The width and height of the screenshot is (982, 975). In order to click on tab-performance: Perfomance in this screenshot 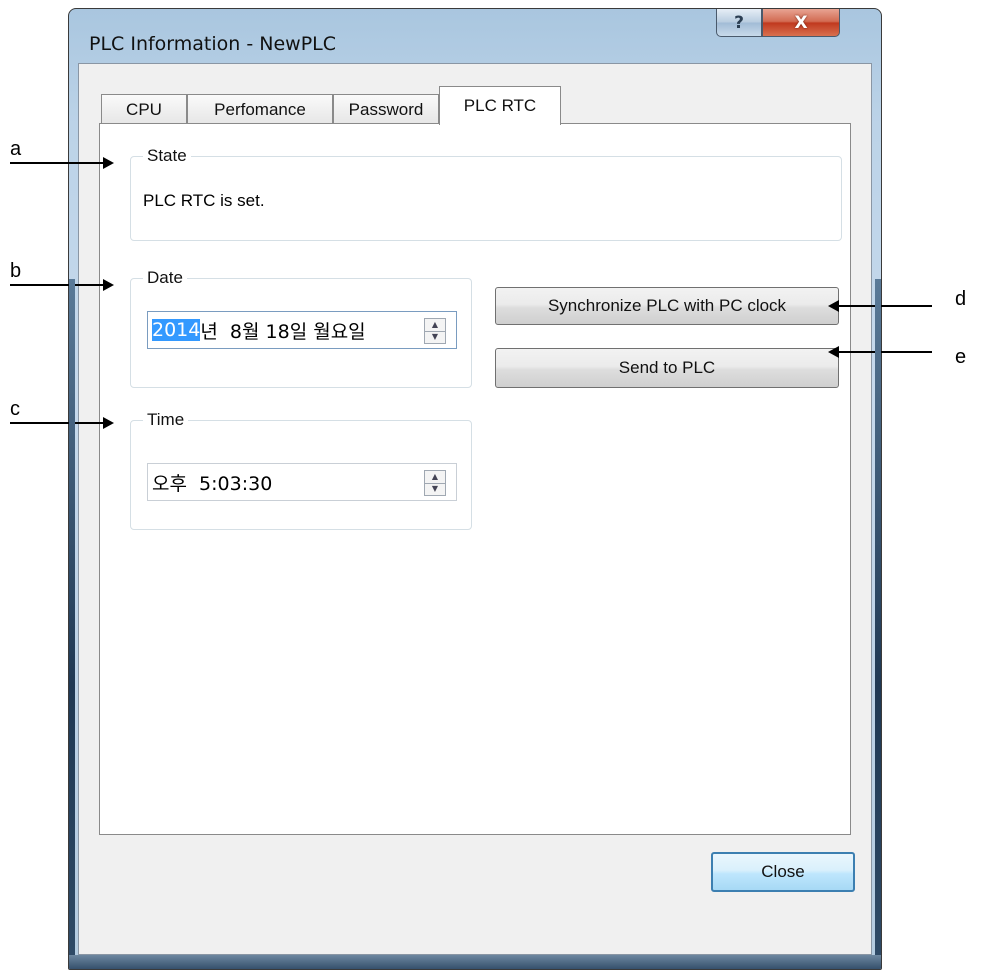, I will do `click(260, 109)`.